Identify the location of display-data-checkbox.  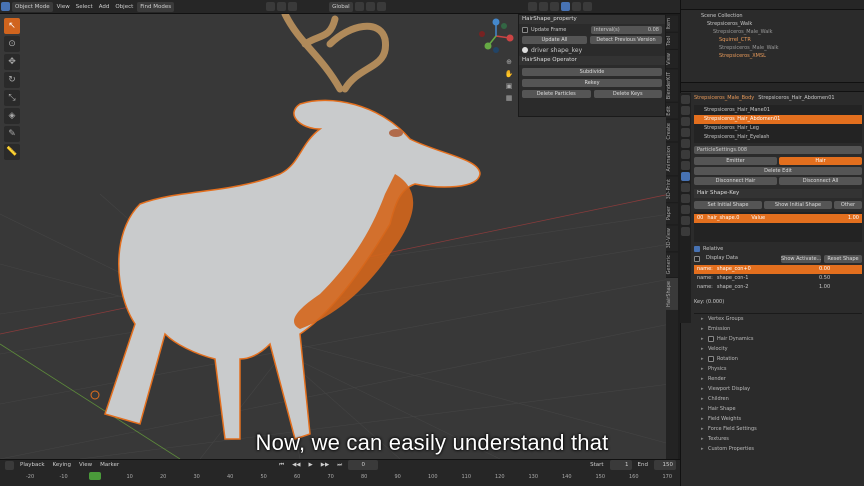
(697, 258).